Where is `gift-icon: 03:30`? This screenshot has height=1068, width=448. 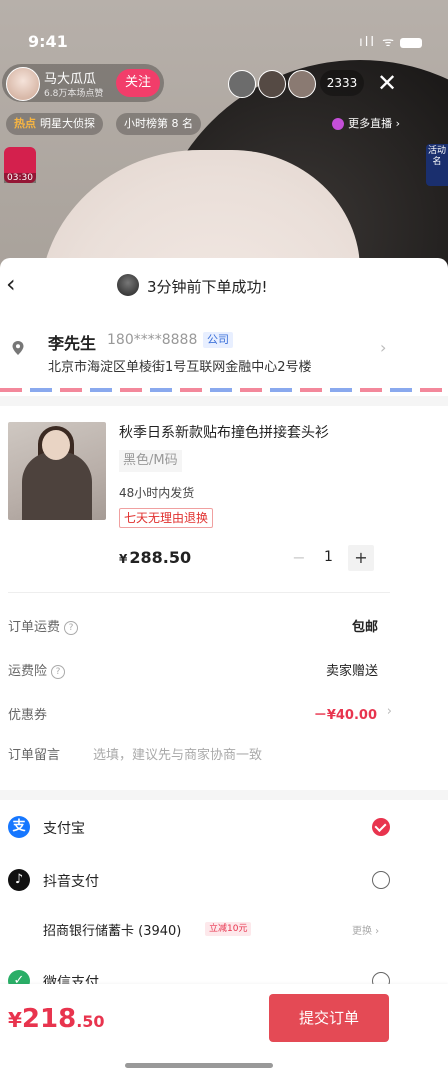 gift-icon: 03:30 is located at coordinates (20, 165).